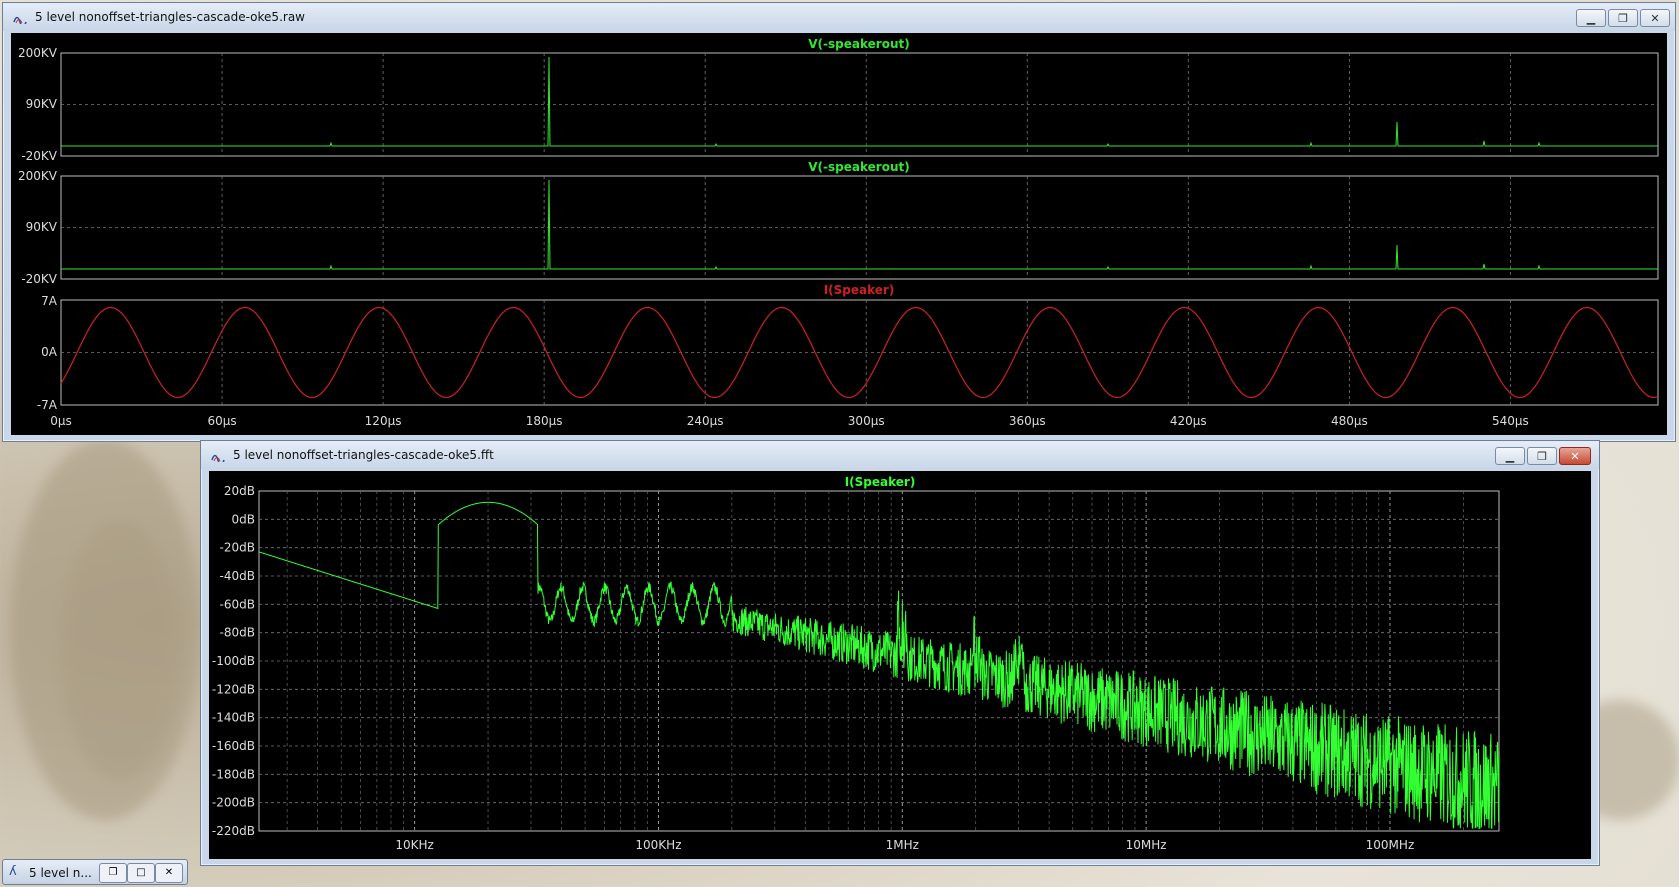 The image size is (1679, 887). What do you see at coordinates (859, 224) in the screenshot?
I see `pane-2-trace` at bounding box center [859, 224].